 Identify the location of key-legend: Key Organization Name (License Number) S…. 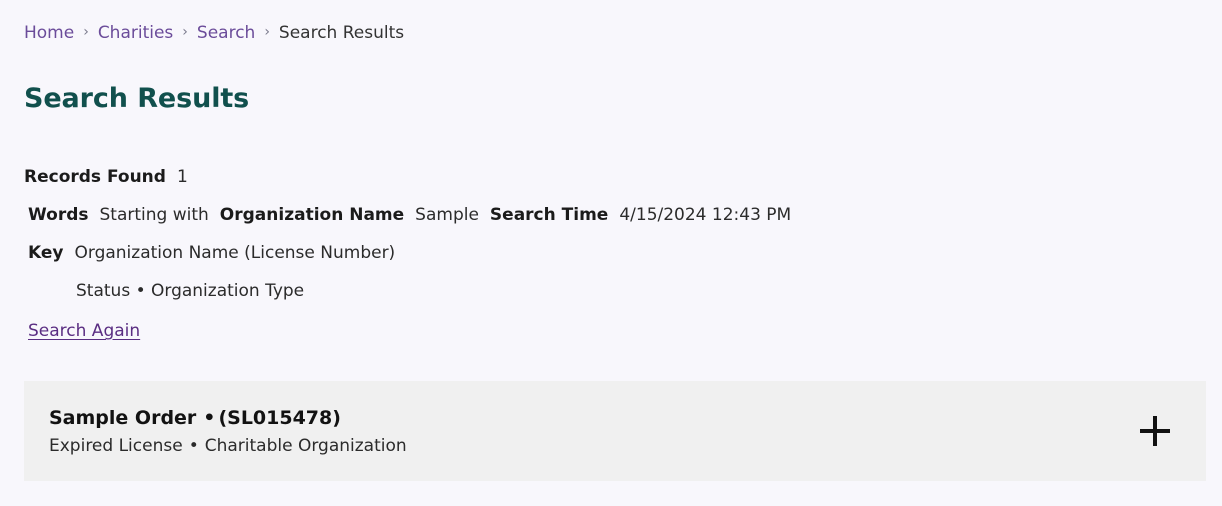
(409, 272).